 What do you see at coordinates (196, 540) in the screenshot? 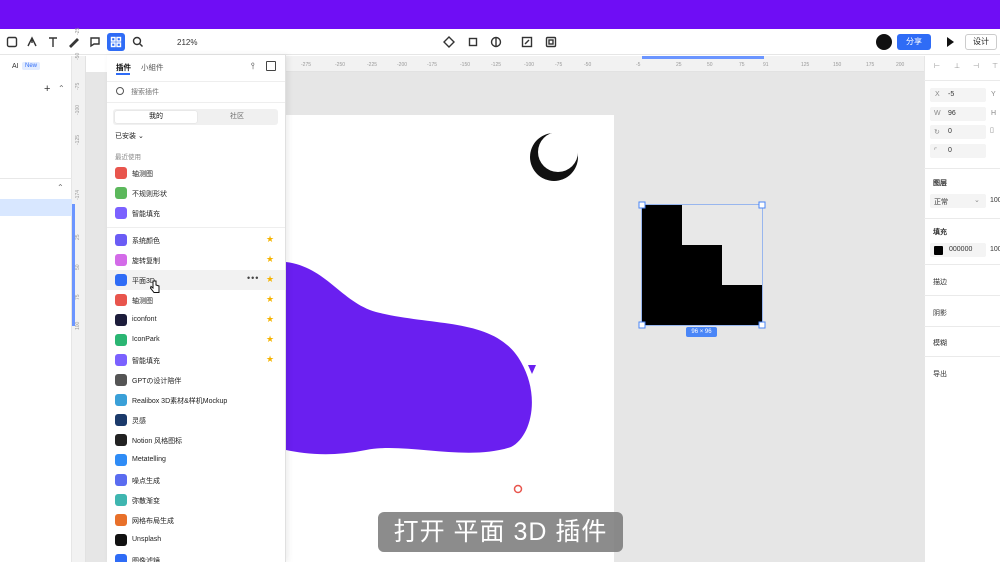
I see `plugin-list-item: Unsplash` at bounding box center [196, 540].